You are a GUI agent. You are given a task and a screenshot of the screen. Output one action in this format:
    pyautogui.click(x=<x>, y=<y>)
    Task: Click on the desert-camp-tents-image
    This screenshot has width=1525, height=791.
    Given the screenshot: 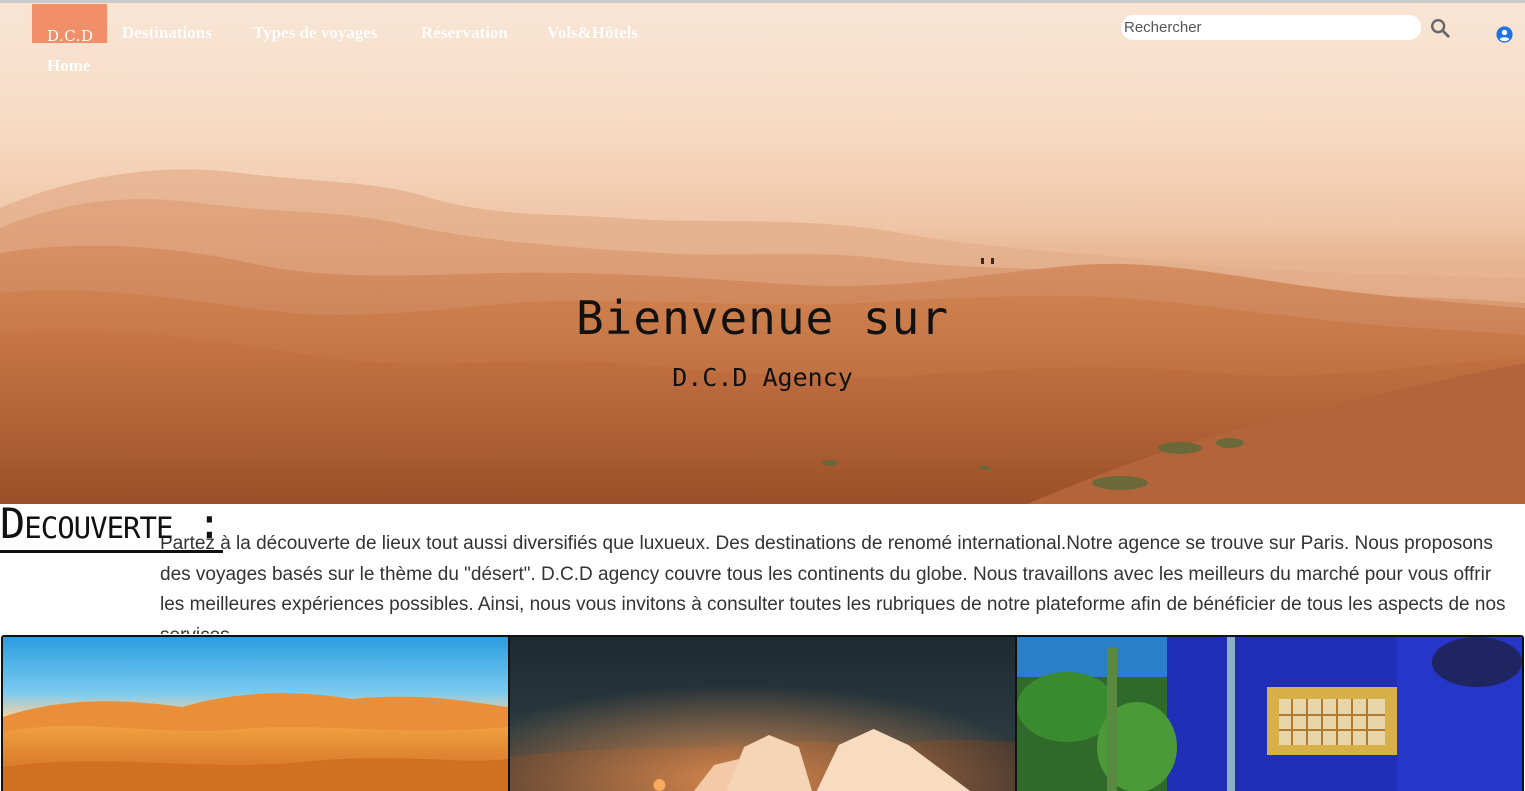 What is the action you would take?
    pyautogui.click(x=763, y=714)
    